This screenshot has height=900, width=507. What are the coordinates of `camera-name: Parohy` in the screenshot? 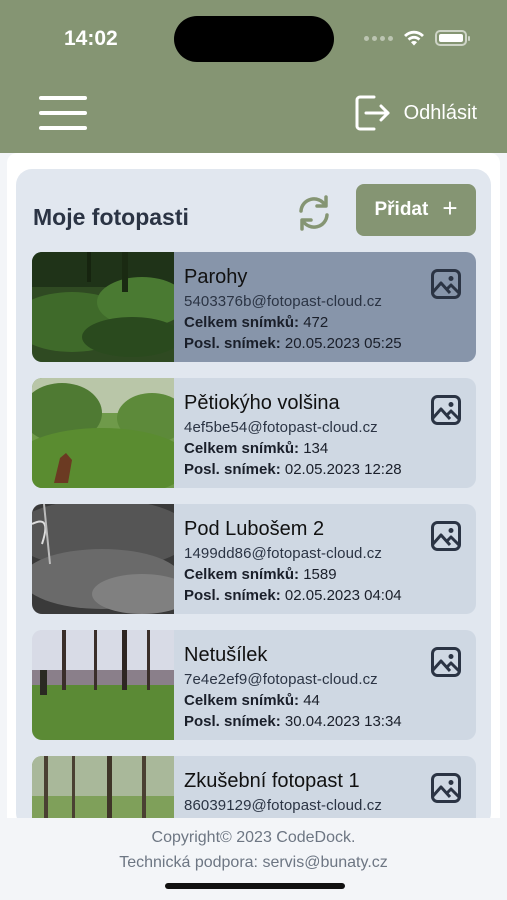 It's located at (216, 277).